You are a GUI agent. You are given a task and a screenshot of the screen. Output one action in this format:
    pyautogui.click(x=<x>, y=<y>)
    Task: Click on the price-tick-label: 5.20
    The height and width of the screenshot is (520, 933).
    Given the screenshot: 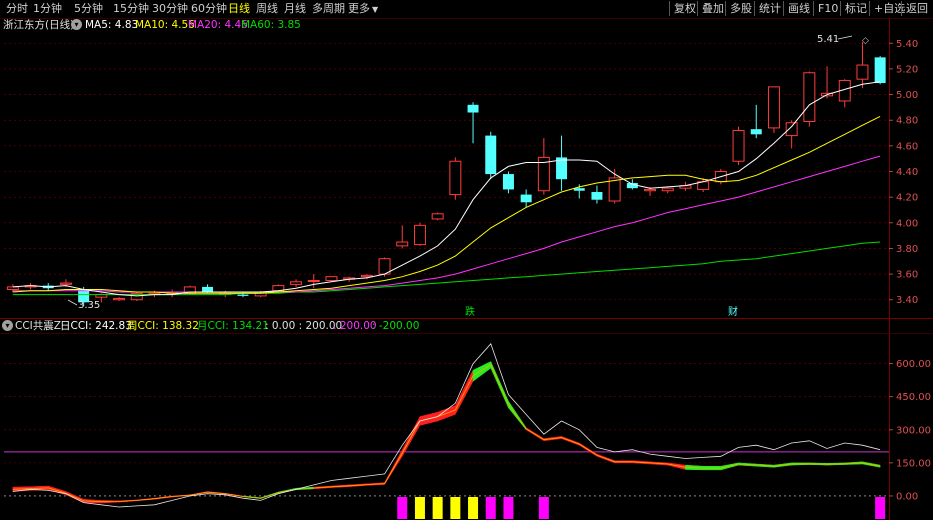 What is the action you would take?
    pyautogui.click(x=907, y=69)
    